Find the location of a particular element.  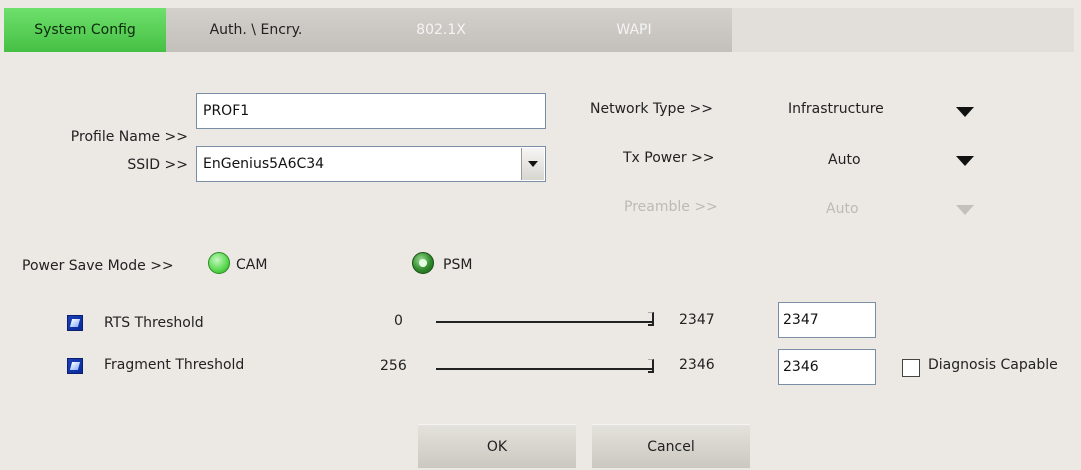

diagnosis-capable-label: Diagnosis Capable is located at coordinates (993, 365).